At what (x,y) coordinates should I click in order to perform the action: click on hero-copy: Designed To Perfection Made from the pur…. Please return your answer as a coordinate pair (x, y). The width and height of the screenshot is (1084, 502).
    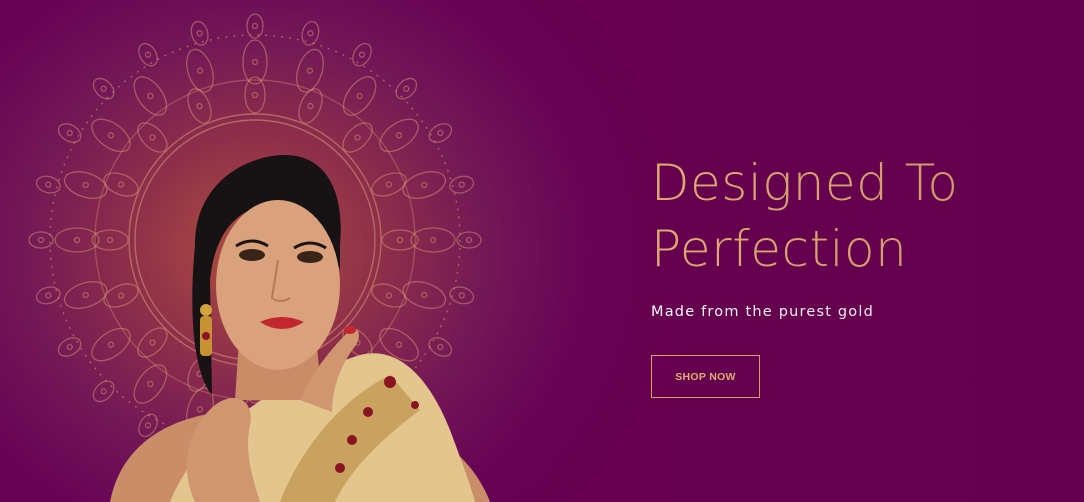
    Looking at the image, I should click on (861, 235).